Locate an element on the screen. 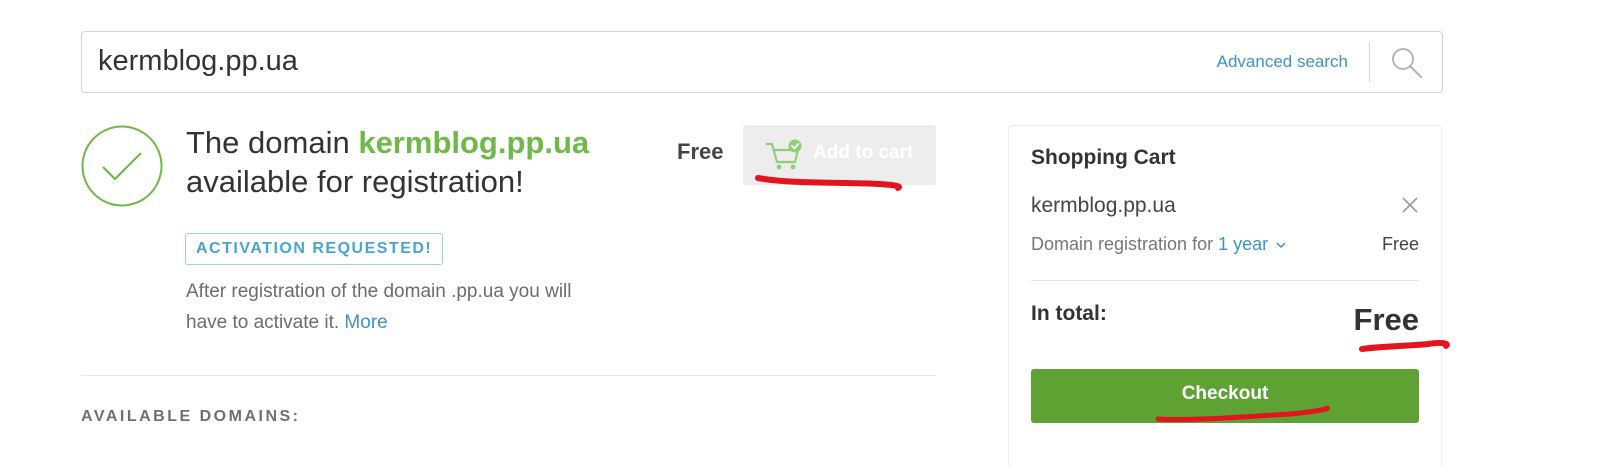  search-input: kermblog.pp.ua is located at coordinates (198, 62).